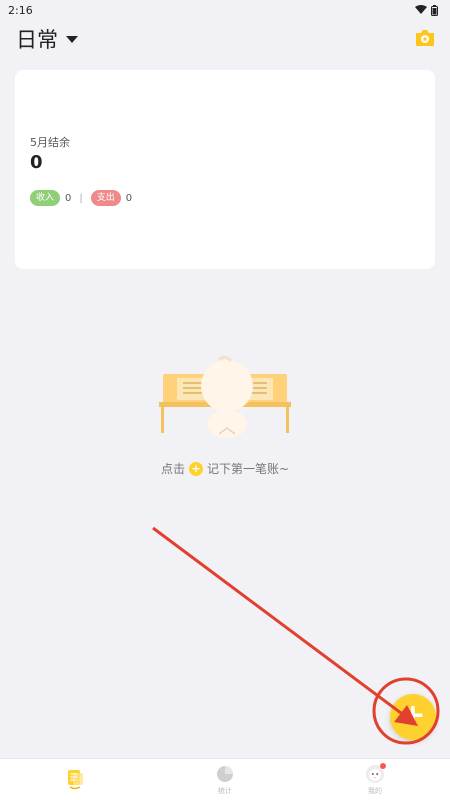  I want to click on expense-badge: 支出, so click(105, 198).